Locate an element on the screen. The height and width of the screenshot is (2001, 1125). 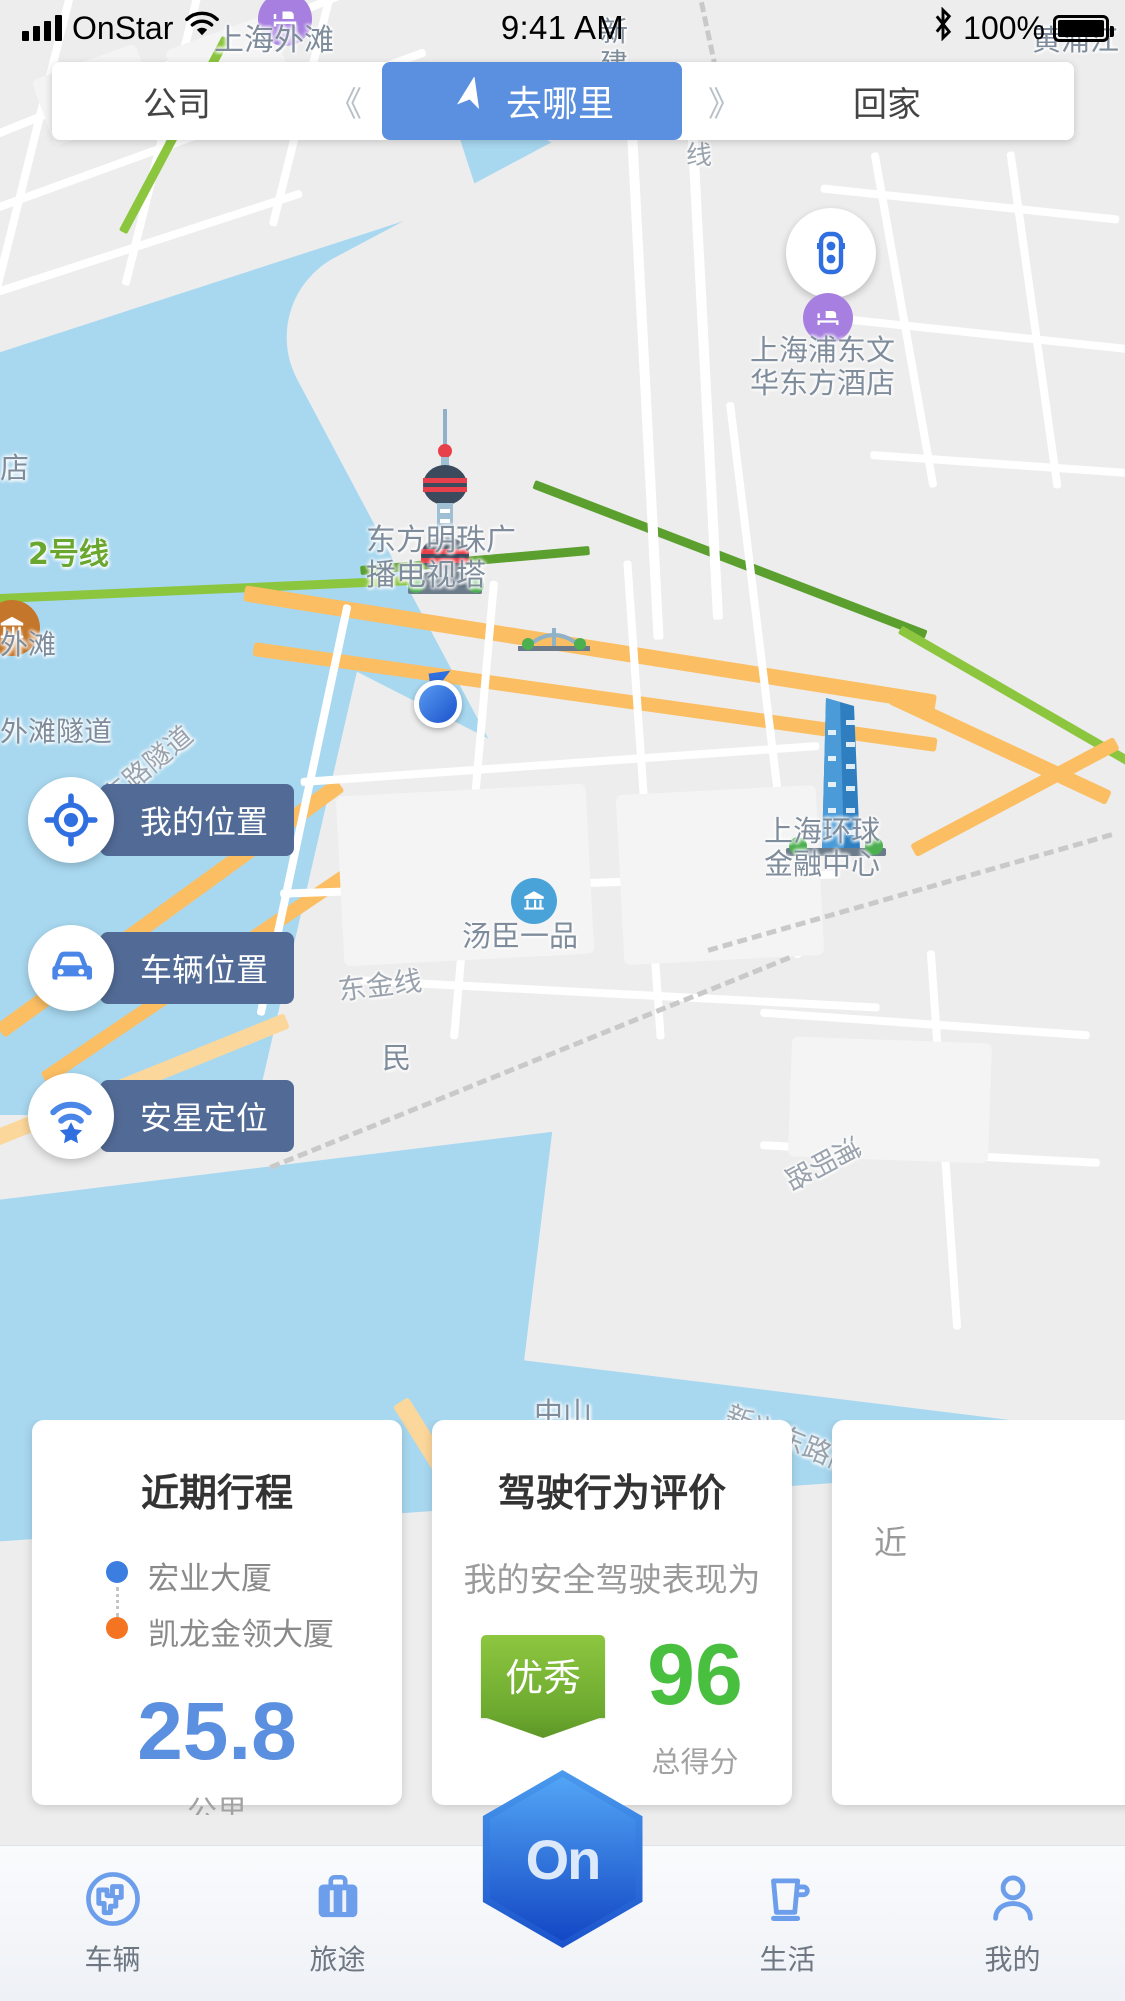
score-value: 96 is located at coordinates (695, 1675).